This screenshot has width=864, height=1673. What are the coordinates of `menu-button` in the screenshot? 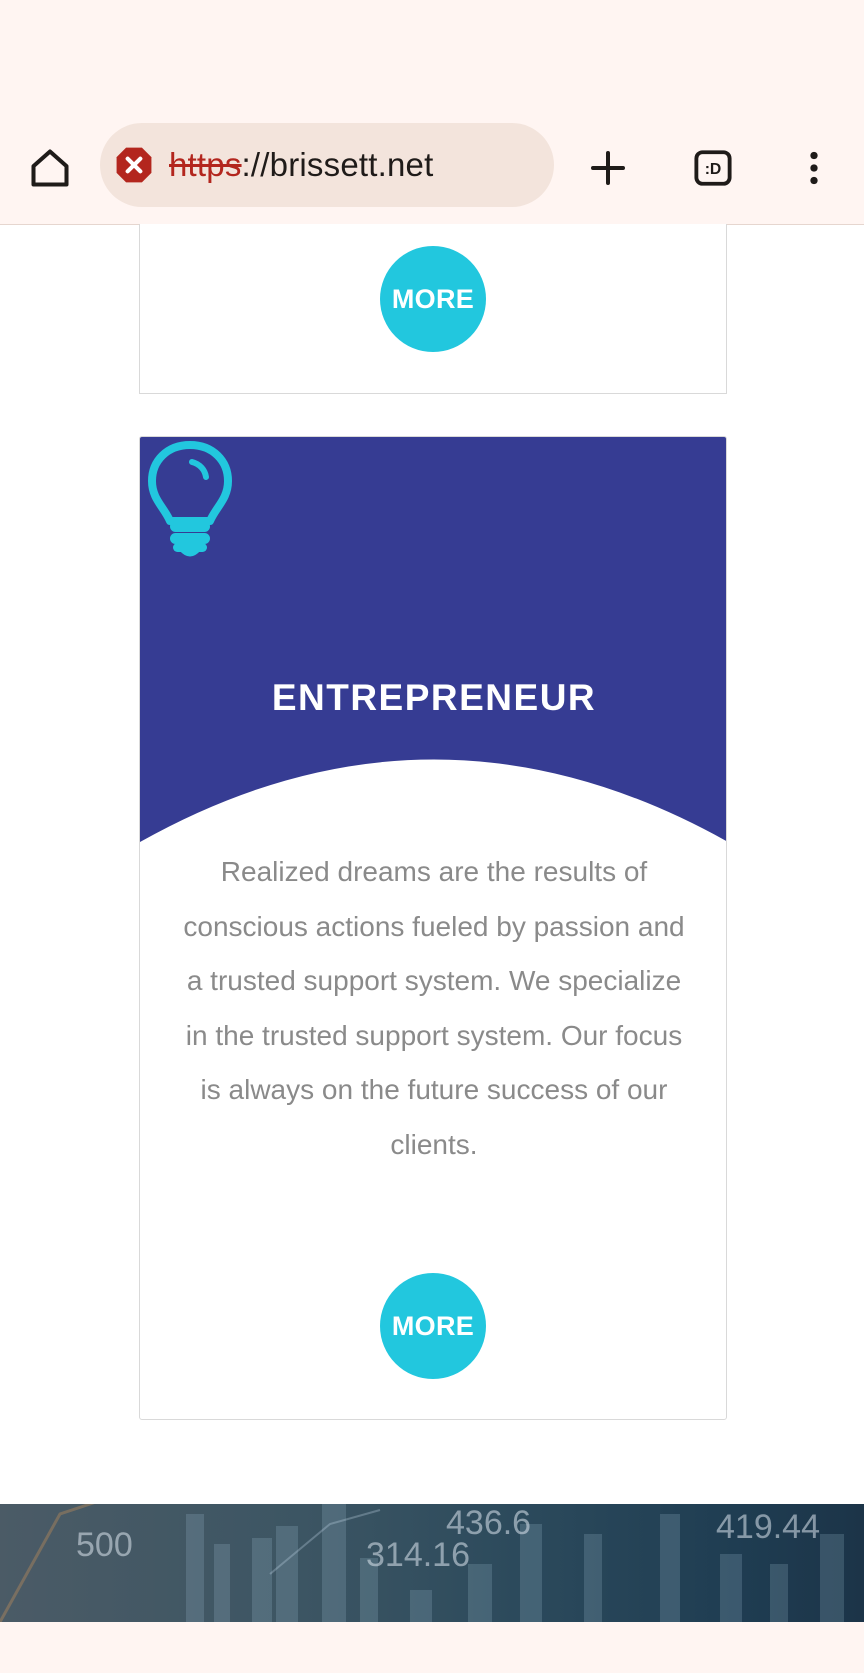 It's located at (814, 168).